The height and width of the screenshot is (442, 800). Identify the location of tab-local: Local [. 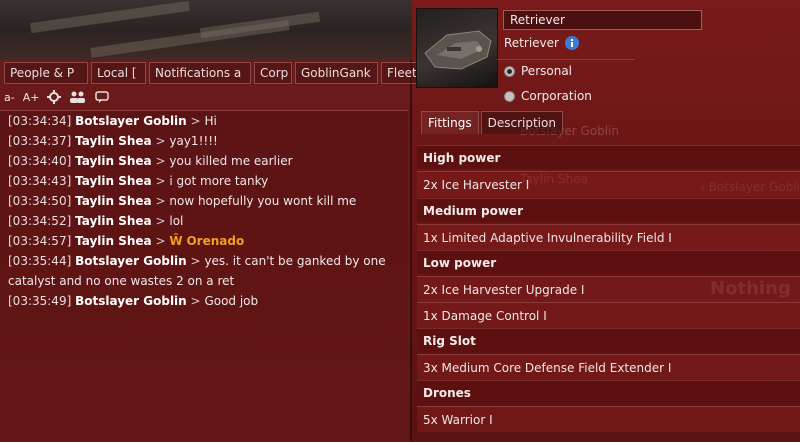
(118, 73).